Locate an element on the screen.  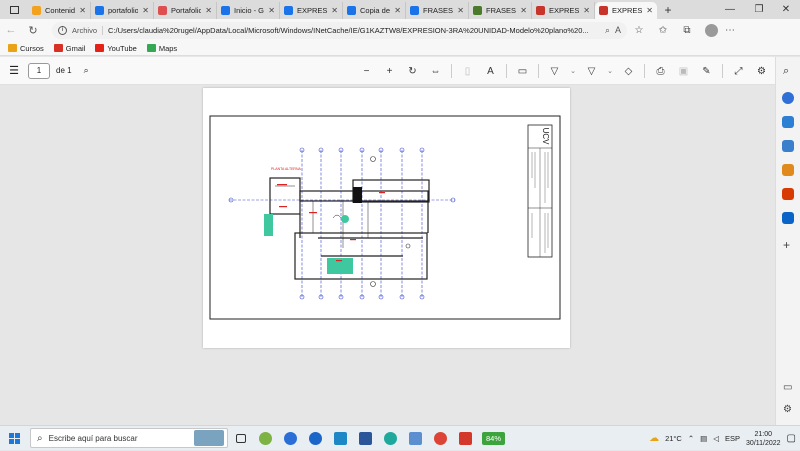
chrome-icon is located at coordinates (440, 438).